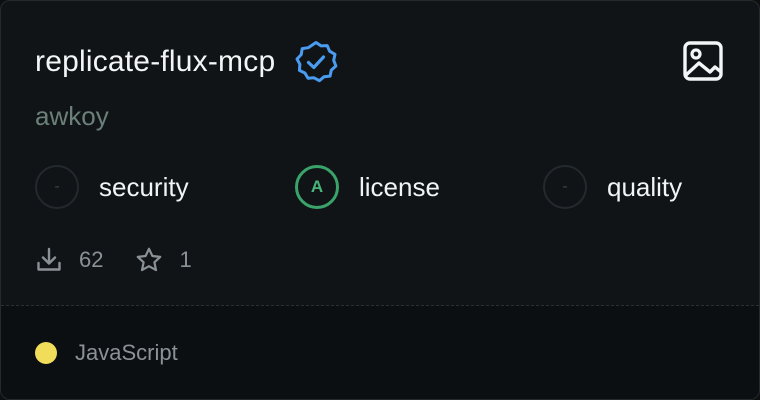  Describe the element at coordinates (46, 353) in the screenshot. I see `language-color-dot` at that location.